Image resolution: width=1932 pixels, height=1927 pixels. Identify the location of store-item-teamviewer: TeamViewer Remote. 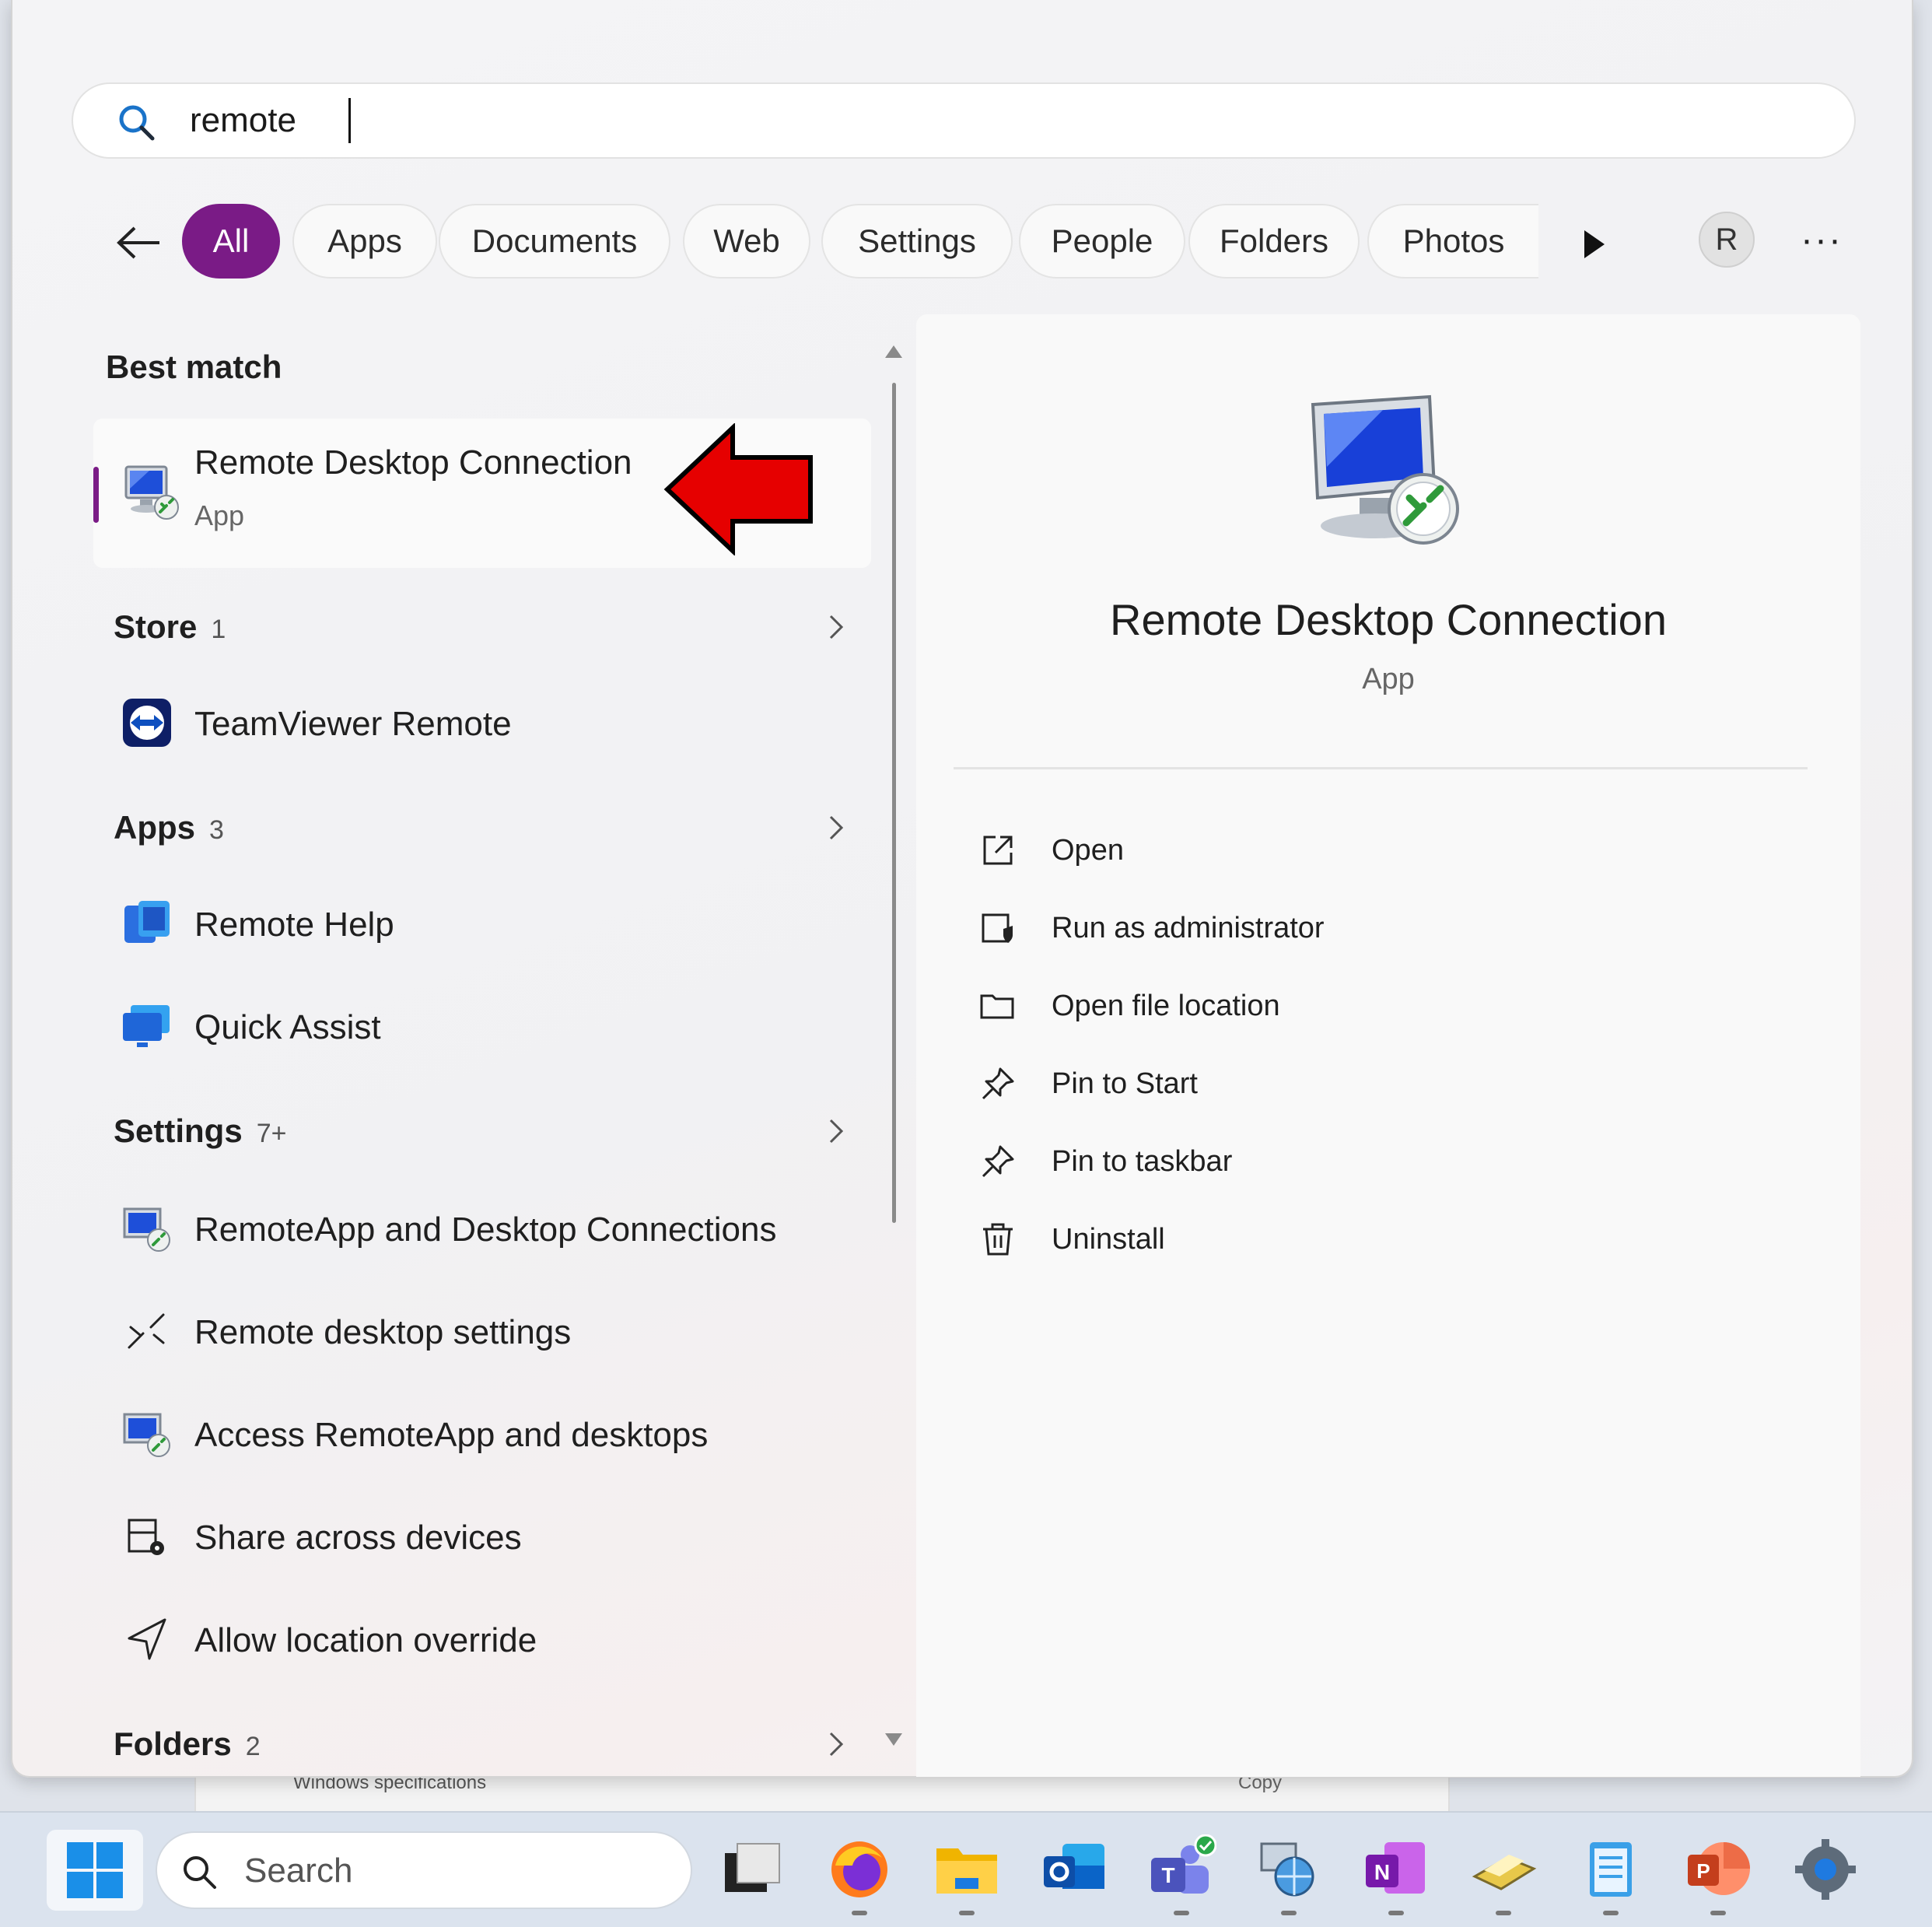
(487, 723).